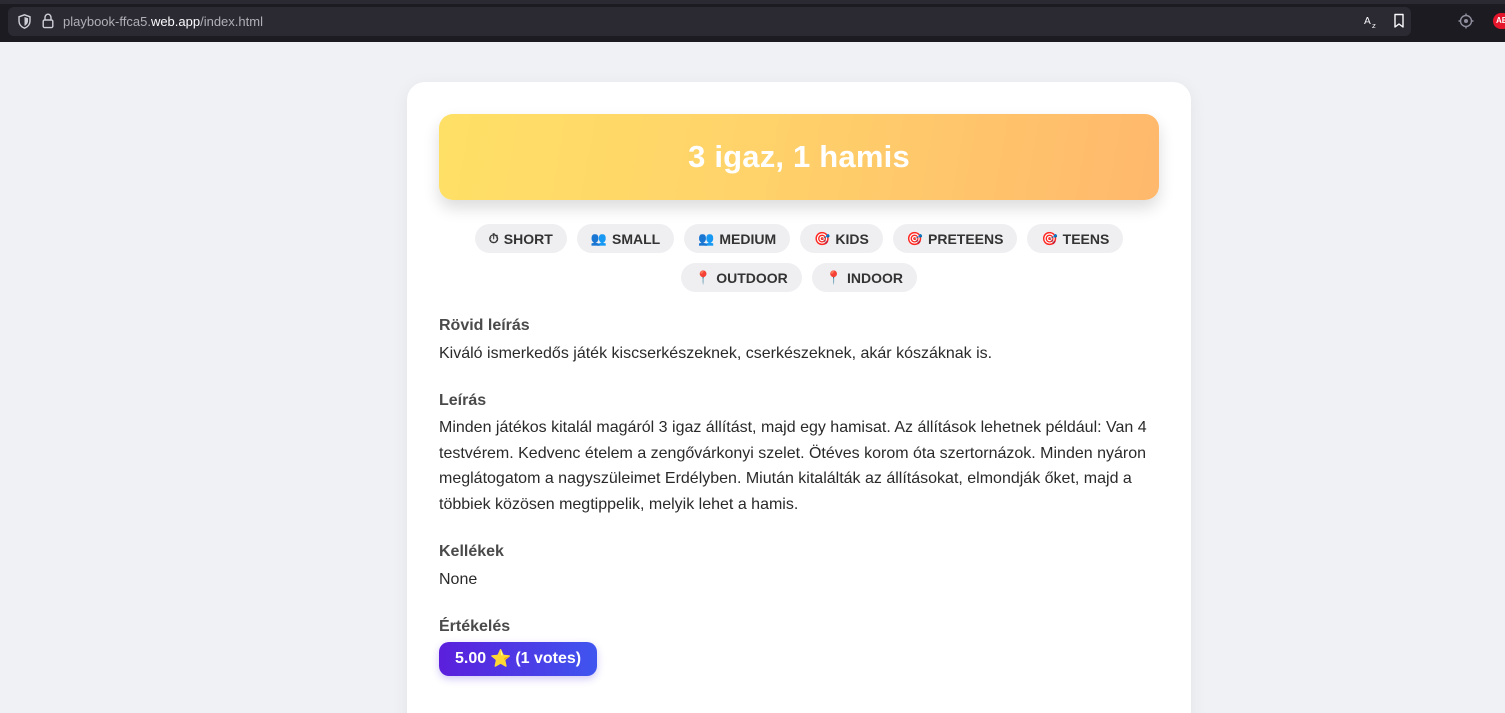  I want to click on equipment-text: None, so click(458, 579).